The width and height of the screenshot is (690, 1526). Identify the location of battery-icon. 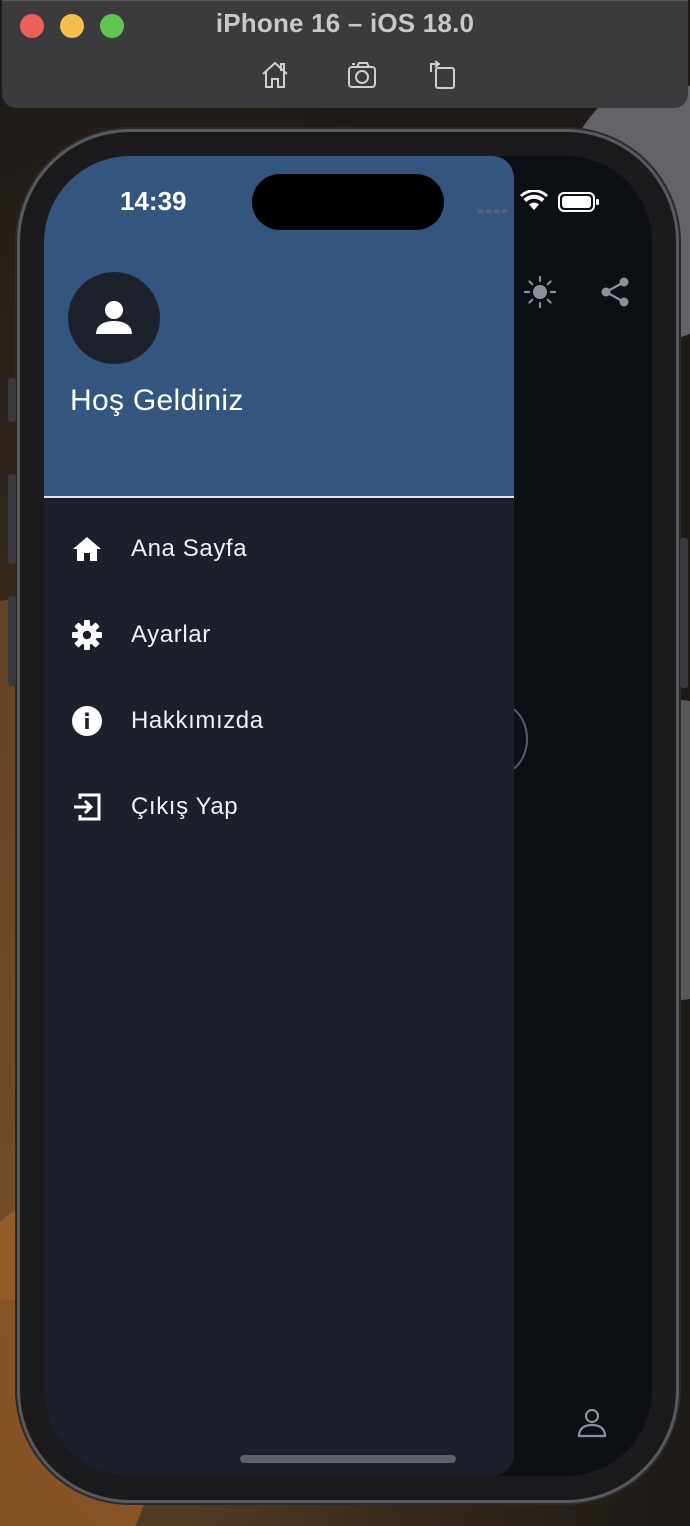
(579, 204).